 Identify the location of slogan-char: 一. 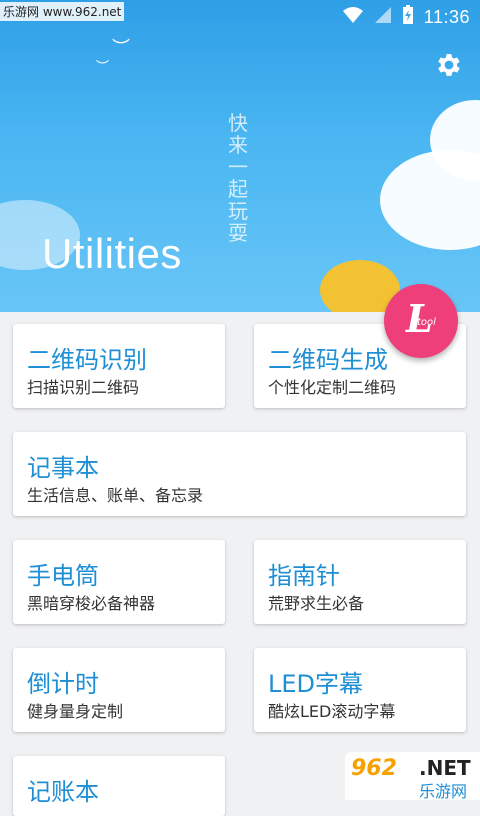
(238, 167).